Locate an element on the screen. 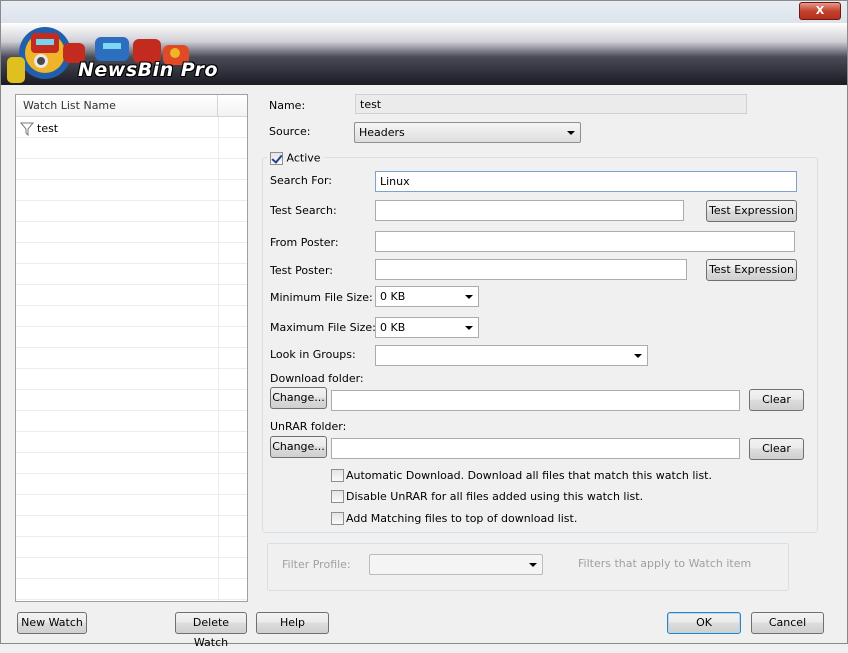 This screenshot has width=848, height=653. max-file-size-dropdown: 0 KB is located at coordinates (427, 327).